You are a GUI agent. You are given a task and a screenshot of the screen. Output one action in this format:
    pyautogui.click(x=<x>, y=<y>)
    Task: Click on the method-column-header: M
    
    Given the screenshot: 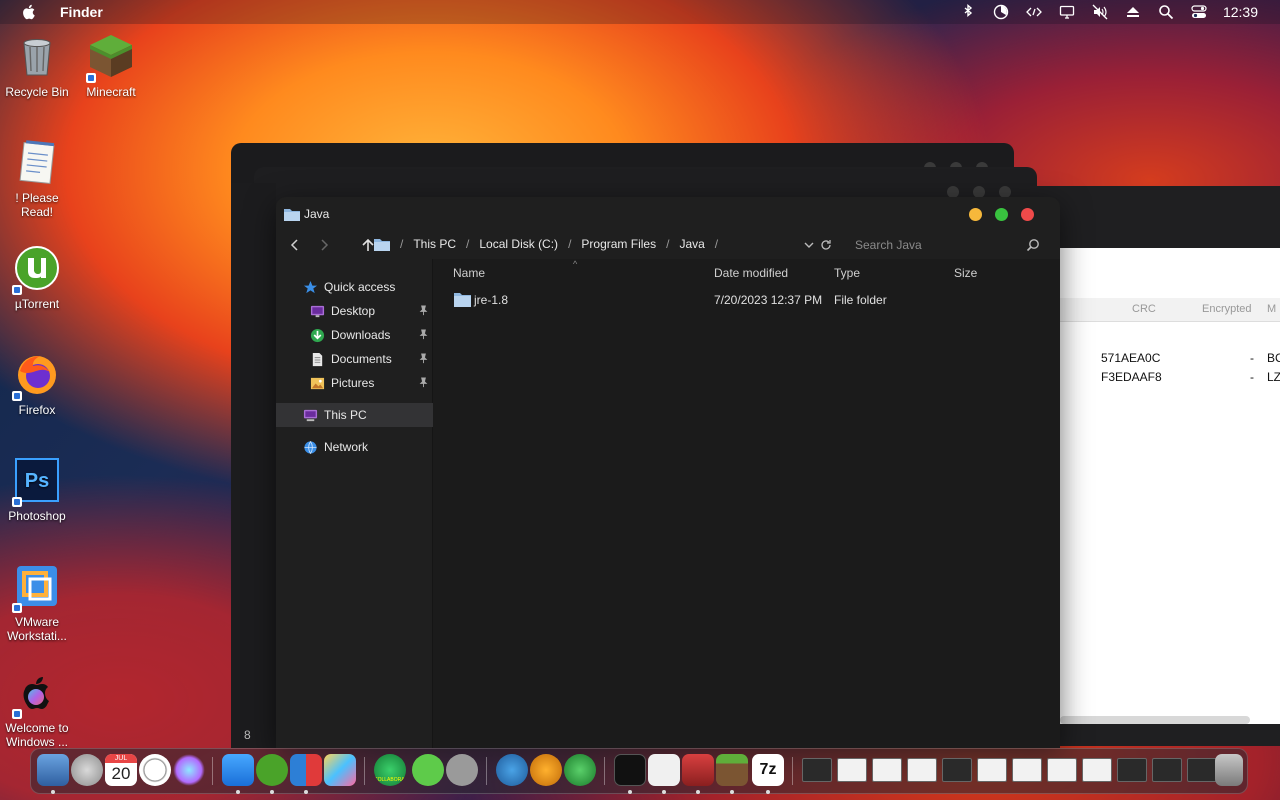 What is the action you would take?
    pyautogui.click(x=1271, y=309)
    